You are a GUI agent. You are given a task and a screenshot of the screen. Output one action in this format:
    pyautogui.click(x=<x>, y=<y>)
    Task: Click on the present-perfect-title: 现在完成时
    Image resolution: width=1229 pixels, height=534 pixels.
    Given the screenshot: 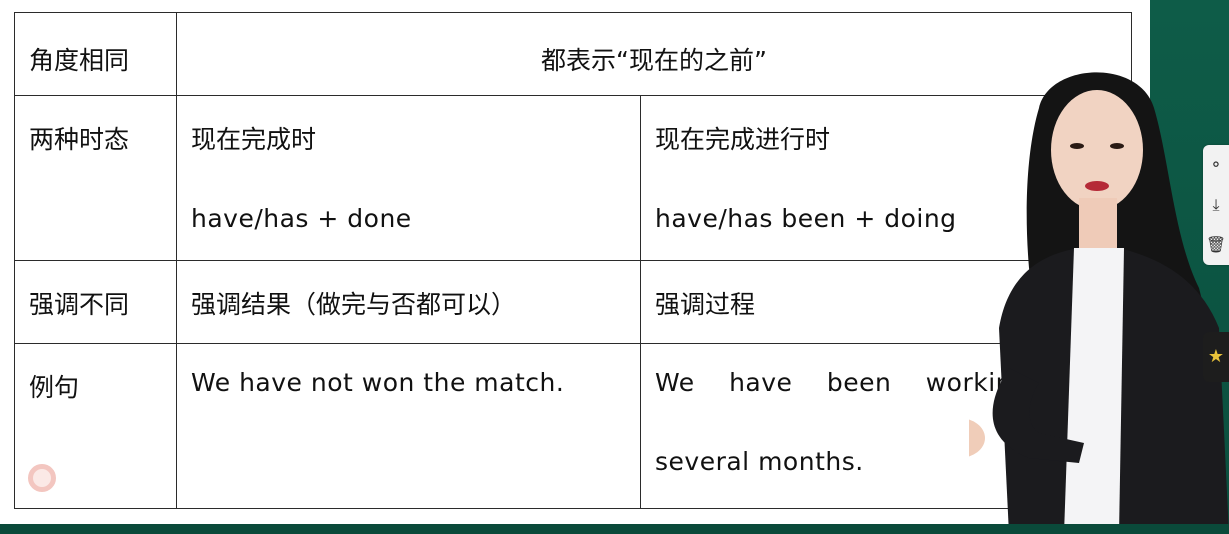 What is the action you would take?
    pyautogui.click(x=254, y=139)
    